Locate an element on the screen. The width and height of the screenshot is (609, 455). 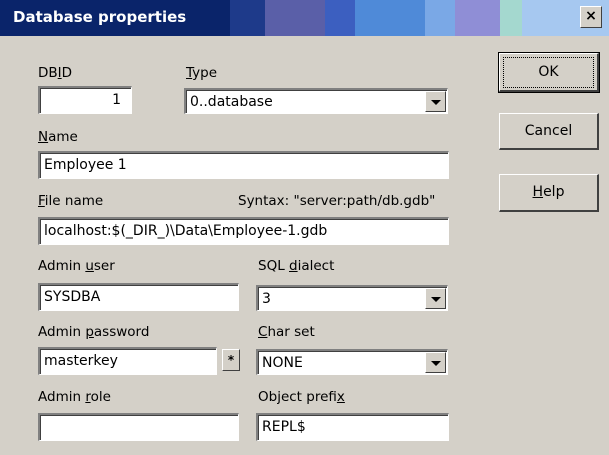
file-name-label: File name is located at coordinates (71, 201).